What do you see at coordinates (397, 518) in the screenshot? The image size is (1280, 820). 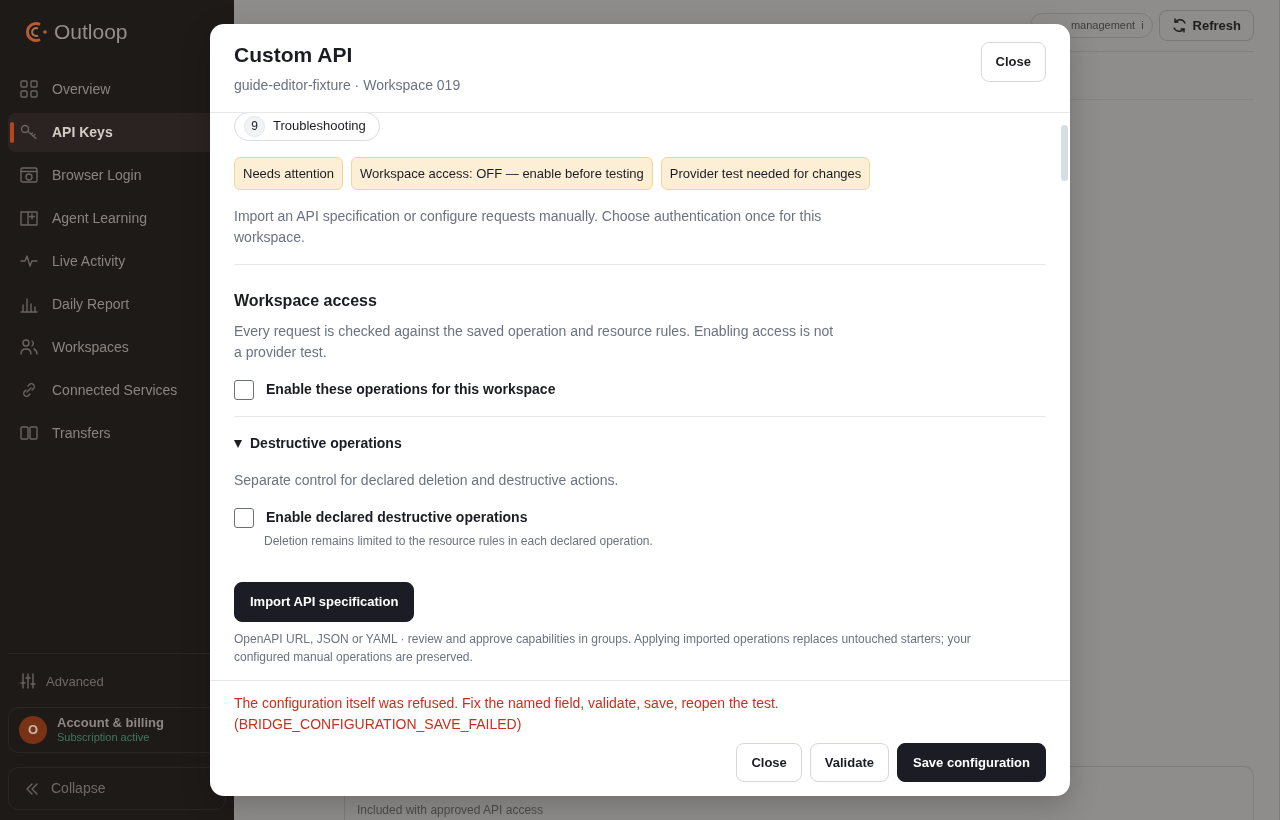 I see `checkbox-label: Enable declared destructive operations` at bounding box center [397, 518].